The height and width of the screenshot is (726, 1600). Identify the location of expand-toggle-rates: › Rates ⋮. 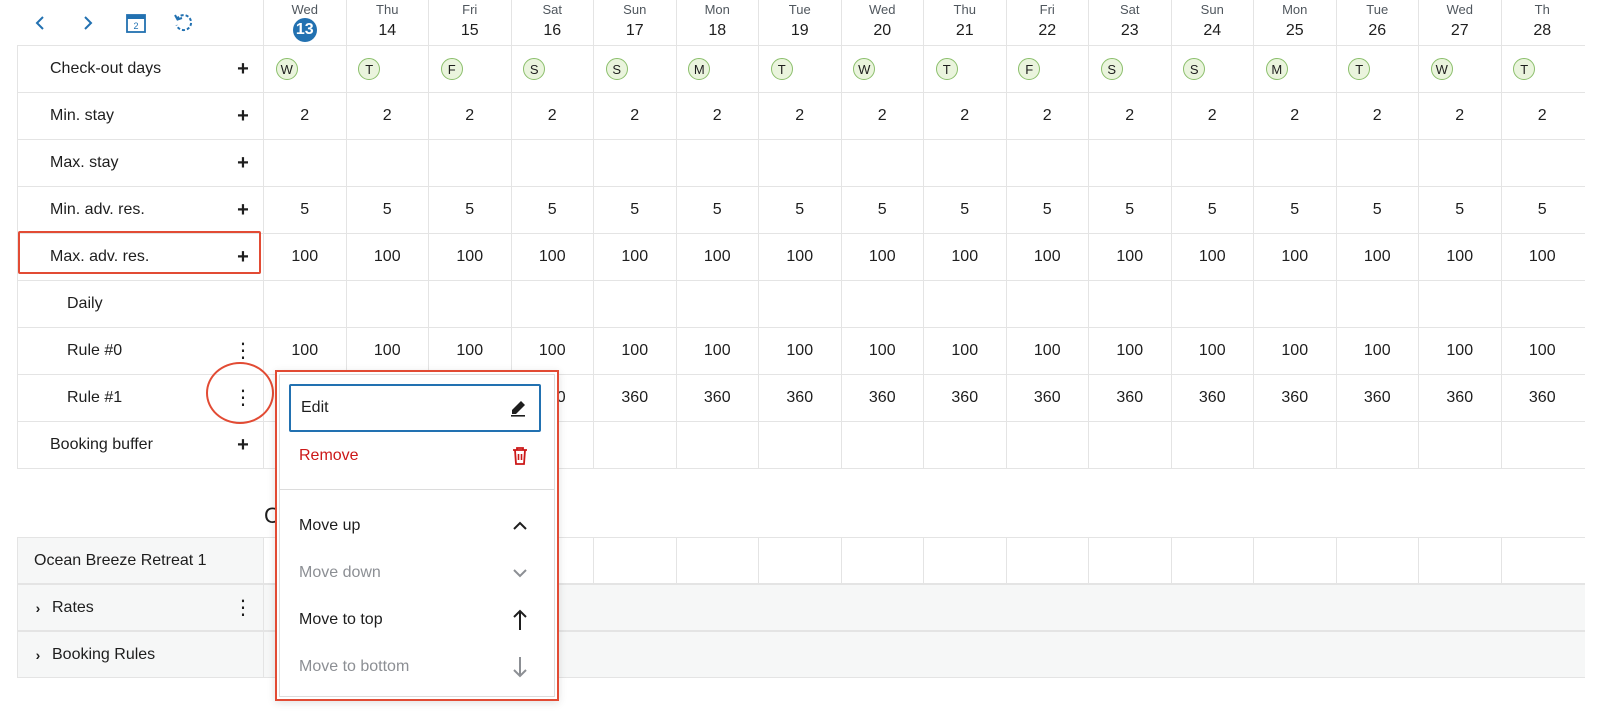
(140, 607).